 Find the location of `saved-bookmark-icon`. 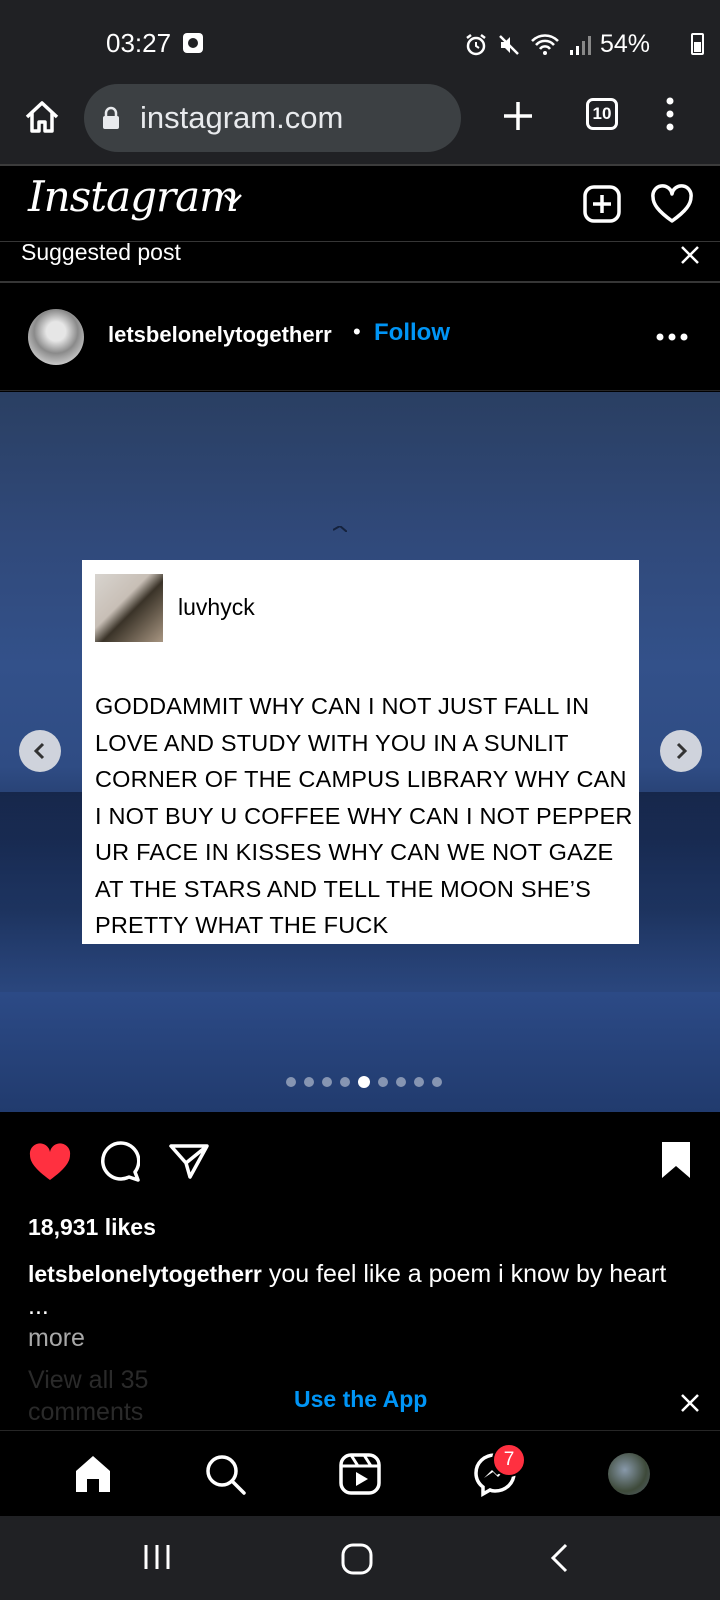

saved-bookmark-icon is located at coordinates (676, 1160).